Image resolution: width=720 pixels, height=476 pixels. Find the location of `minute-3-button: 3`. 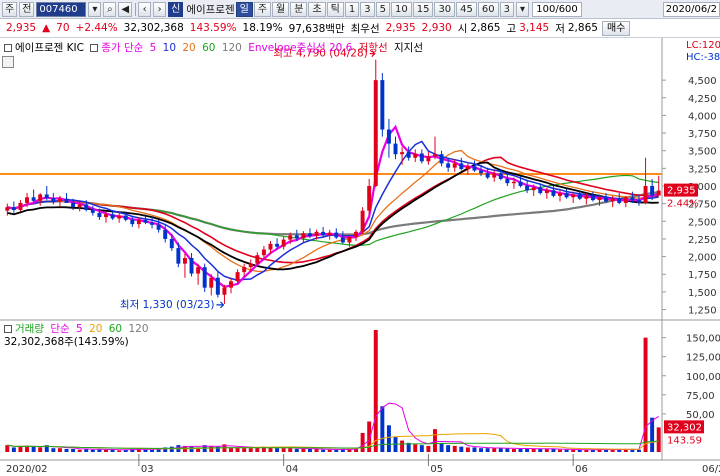

minute-3-button: 3 is located at coordinates (367, 9).